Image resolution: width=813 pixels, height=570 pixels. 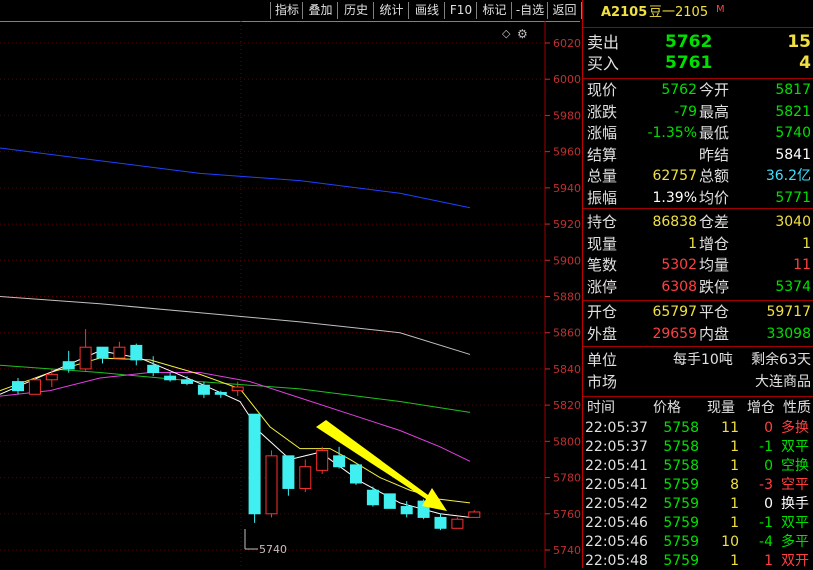 I want to click on buy-price: 5761, so click(x=688, y=63).